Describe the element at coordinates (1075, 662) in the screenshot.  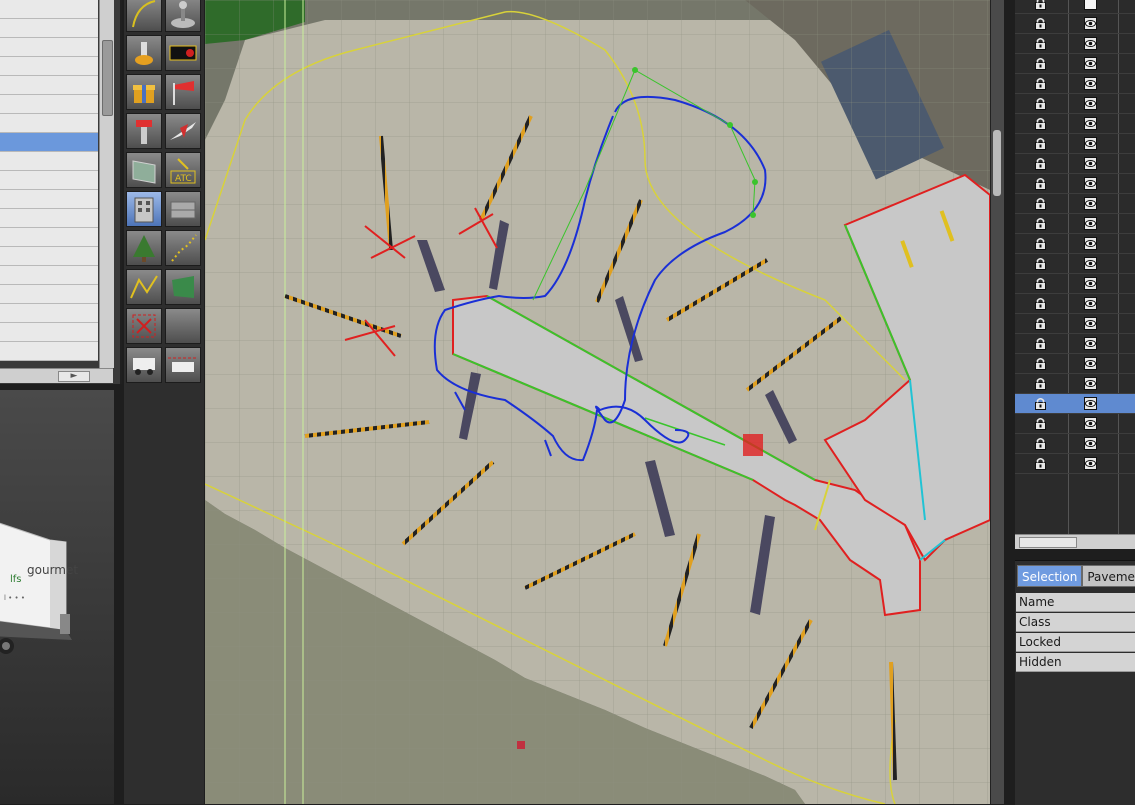
I see `property-hidden-label: Hidden` at that location.